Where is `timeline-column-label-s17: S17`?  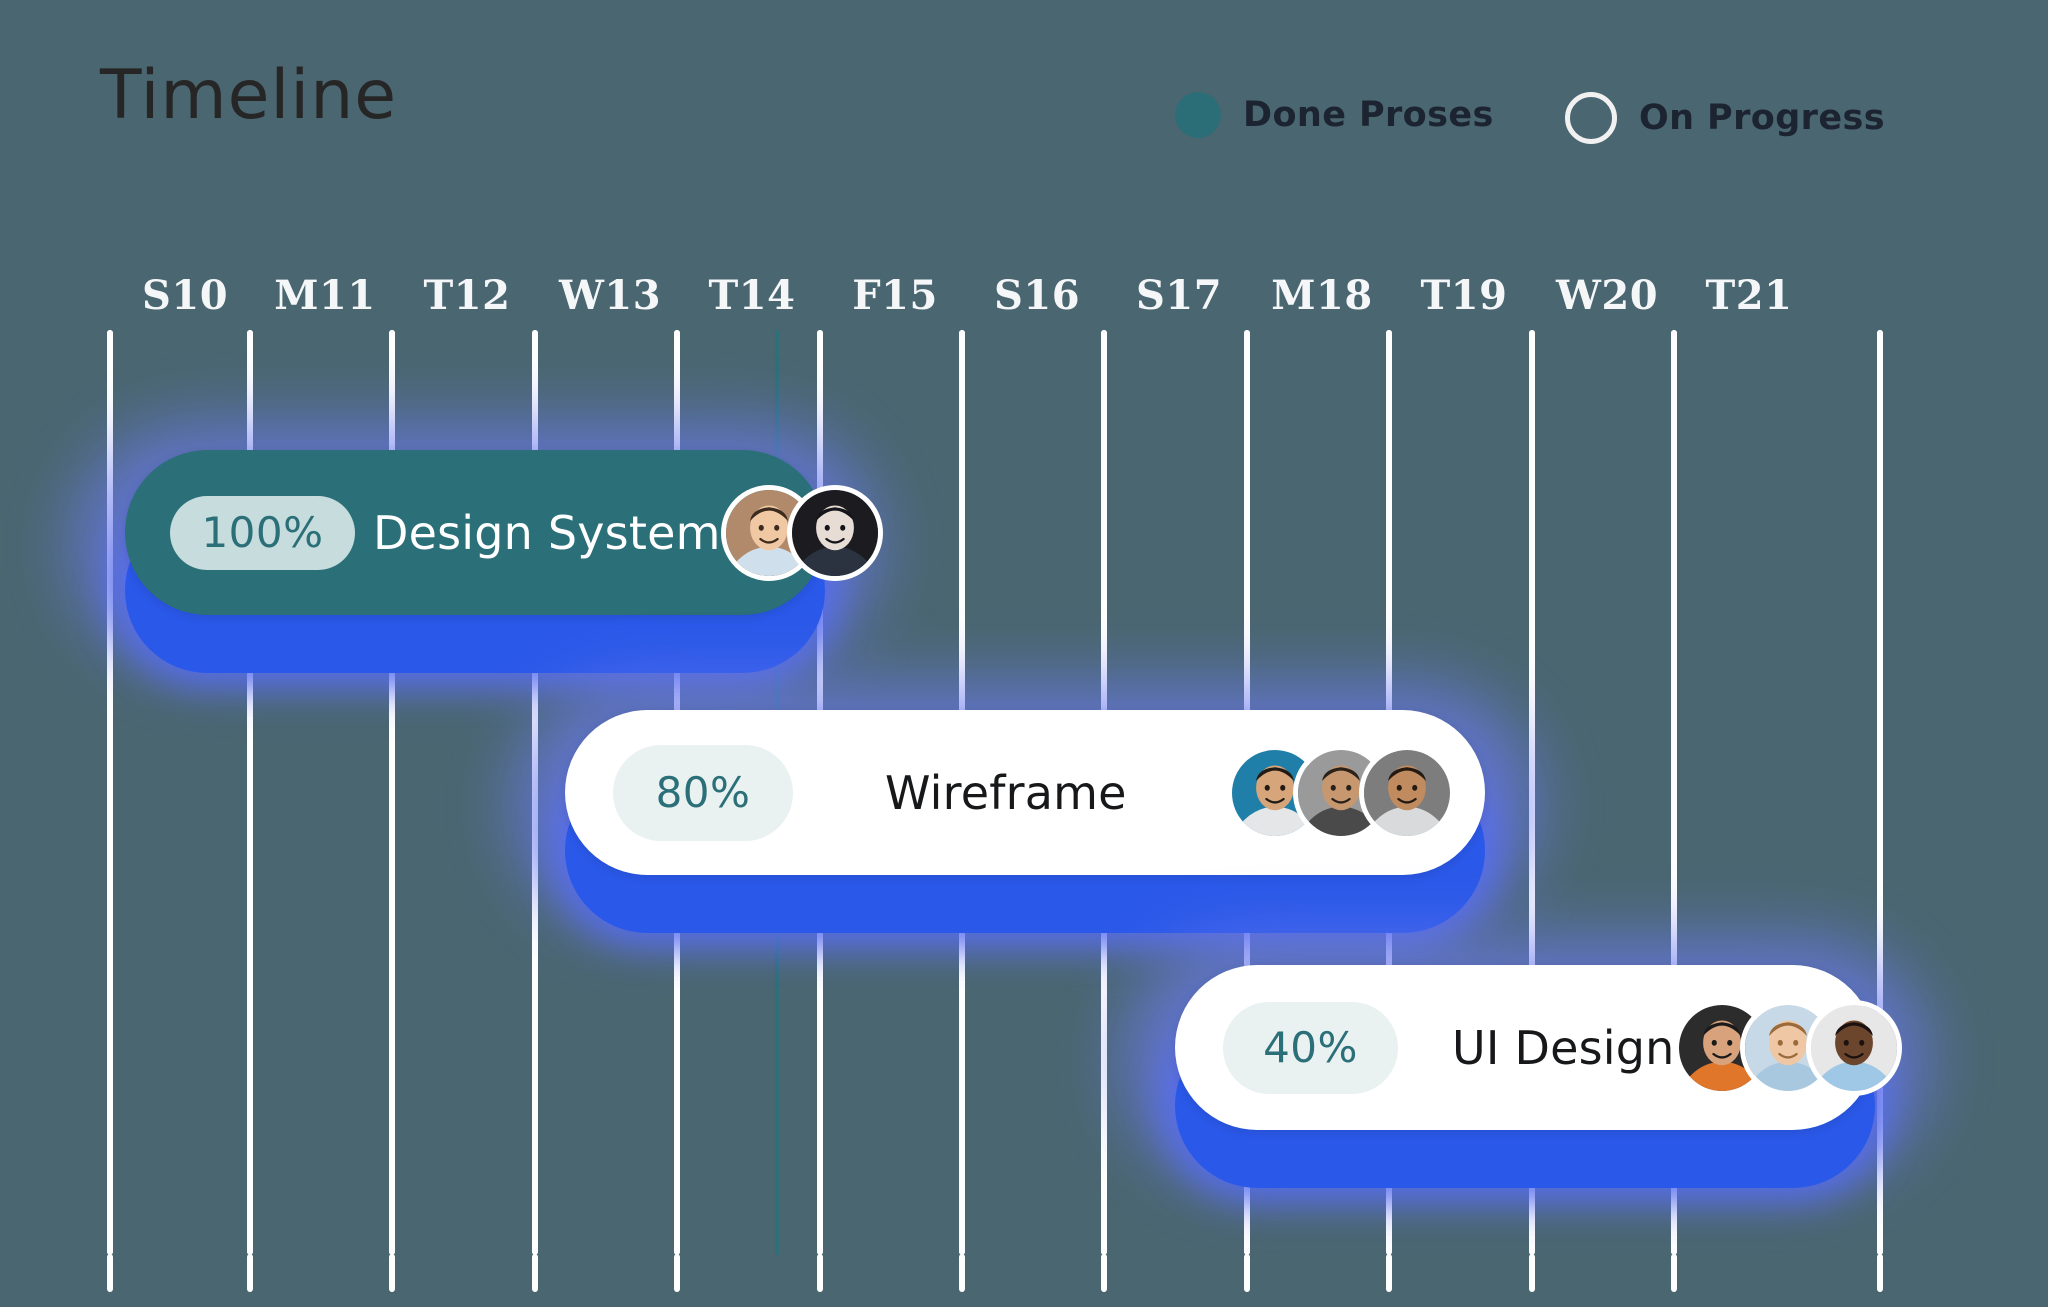
timeline-column-label-s17: S17 is located at coordinates (1179, 295).